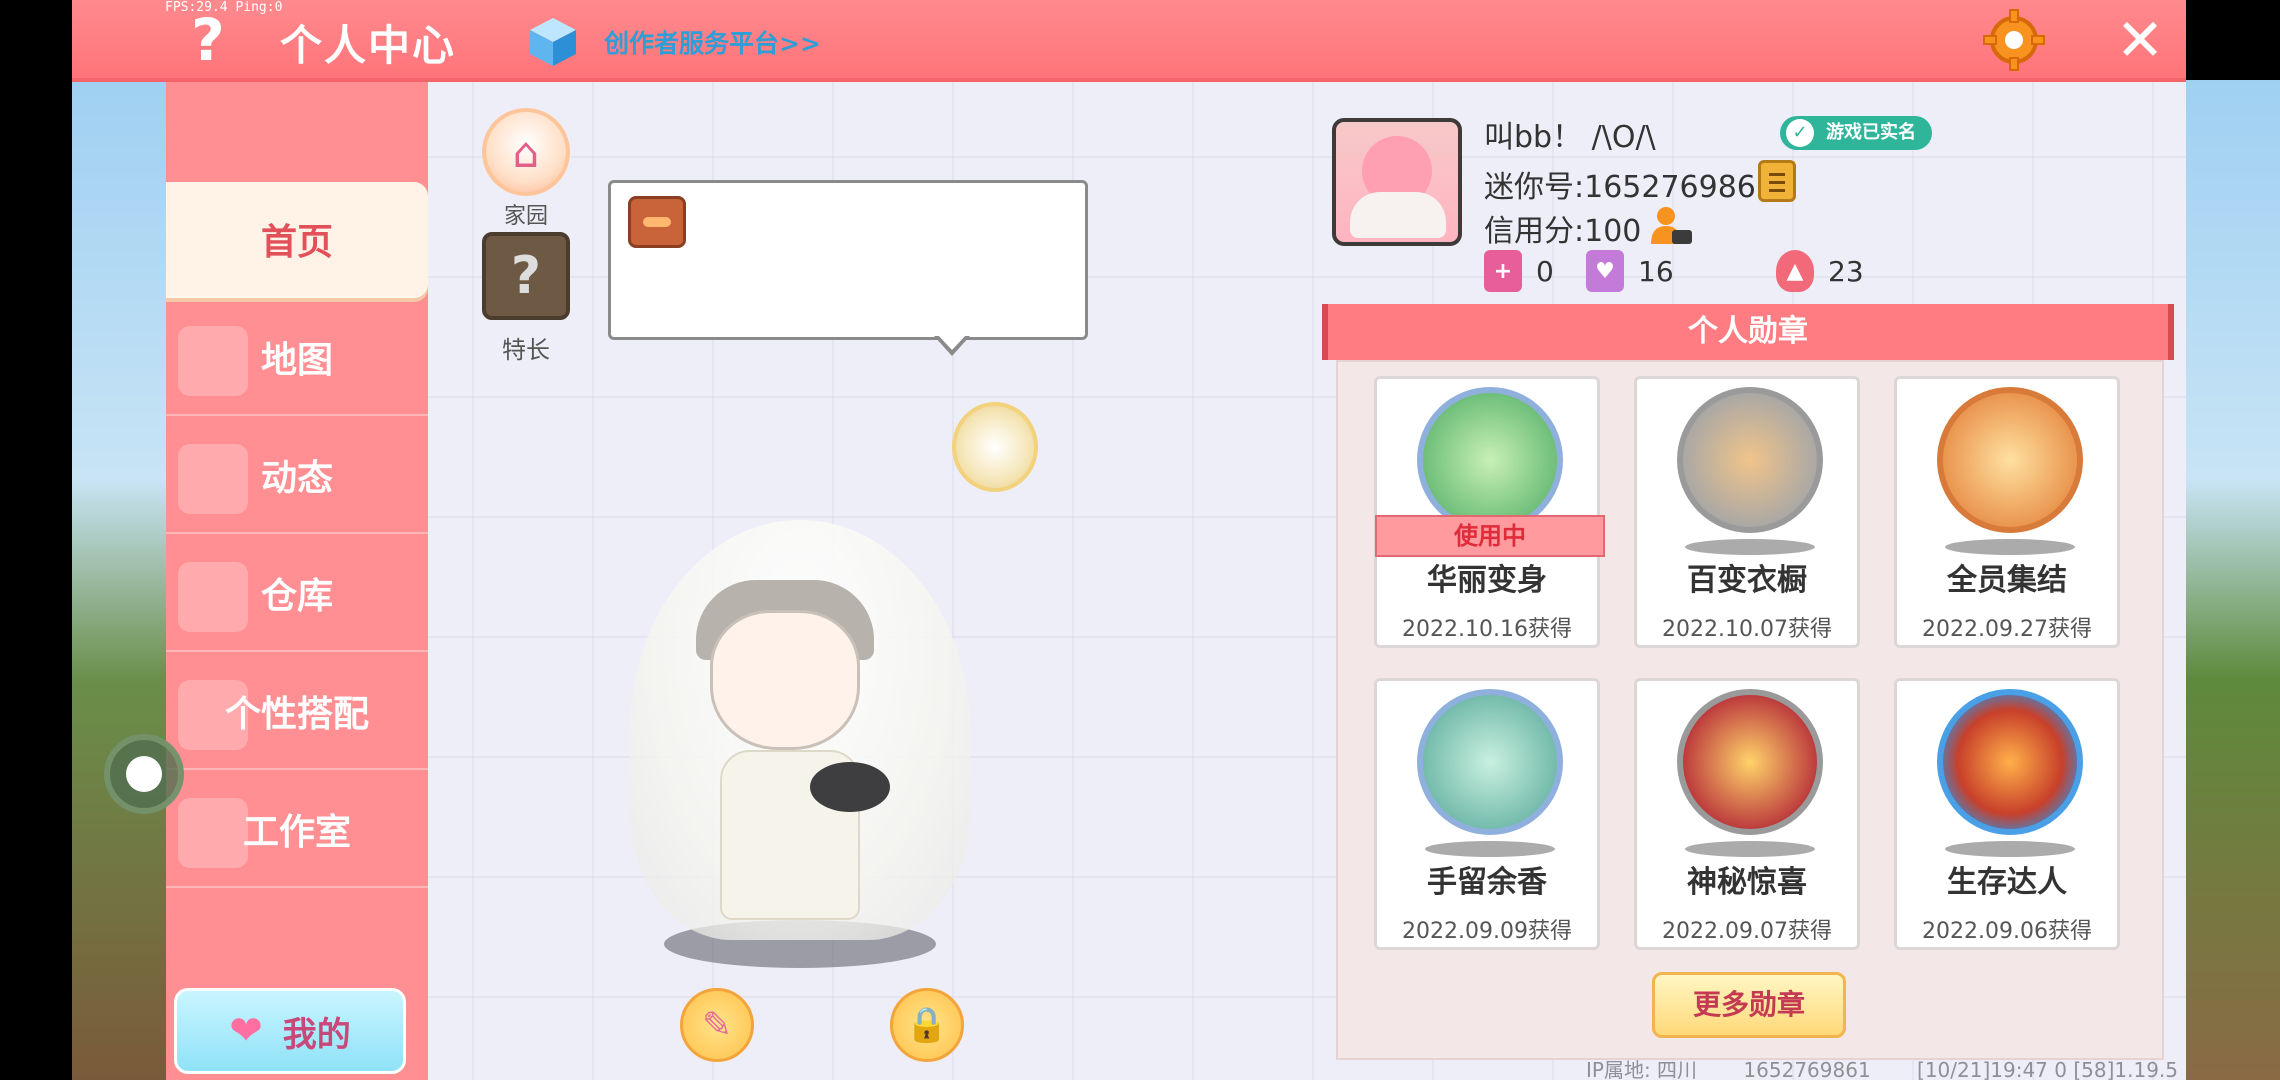 This screenshot has width=2280, height=1080. Describe the element at coordinates (1490, 460) in the screenshot. I see `dinosaur-medal-icon` at that location.